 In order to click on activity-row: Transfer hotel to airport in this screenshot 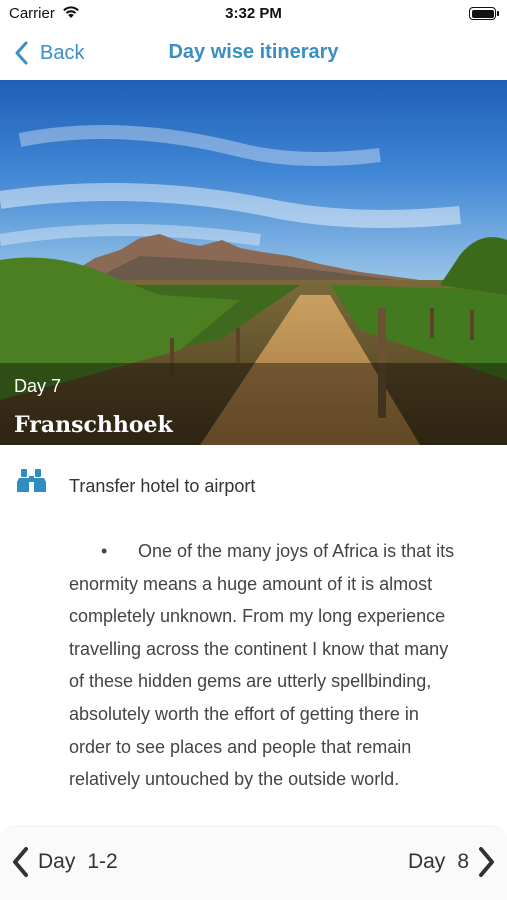, I will do `click(253, 486)`.